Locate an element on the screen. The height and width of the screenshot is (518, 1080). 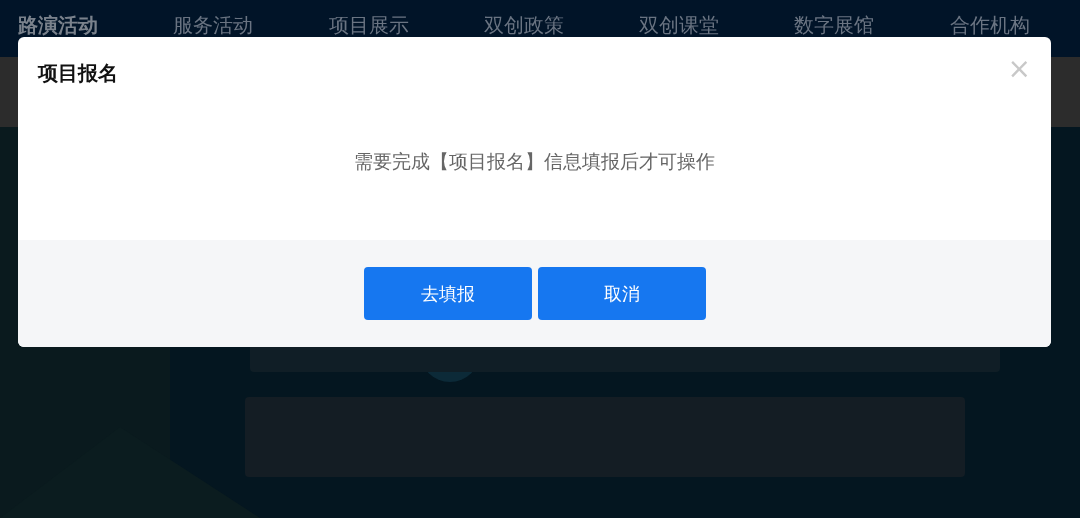
dialog-message: 需要完成【项目报名】信息填报后才可操作 is located at coordinates (534, 161).